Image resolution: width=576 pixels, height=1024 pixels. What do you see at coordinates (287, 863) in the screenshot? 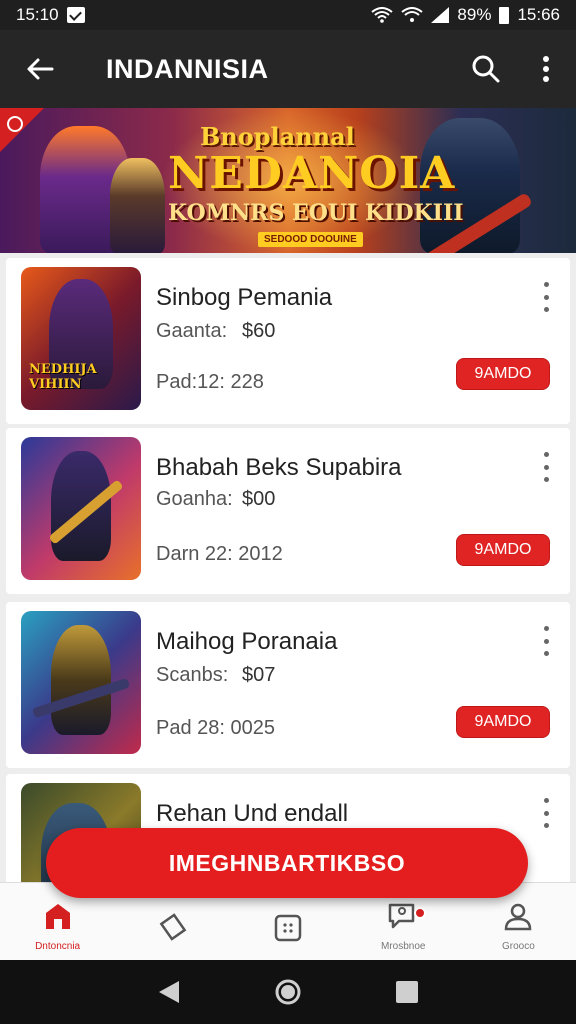
I see `primary-action-button: IMEGHNBARTIKBSO` at bounding box center [287, 863].